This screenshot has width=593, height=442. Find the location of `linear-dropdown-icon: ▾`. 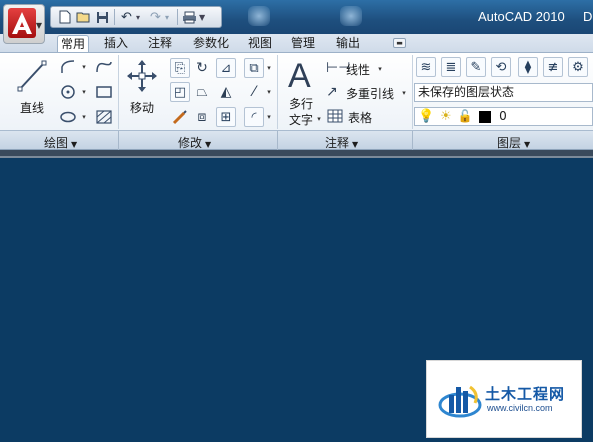

linear-dropdown-icon: ▾ is located at coordinates (380, 69).